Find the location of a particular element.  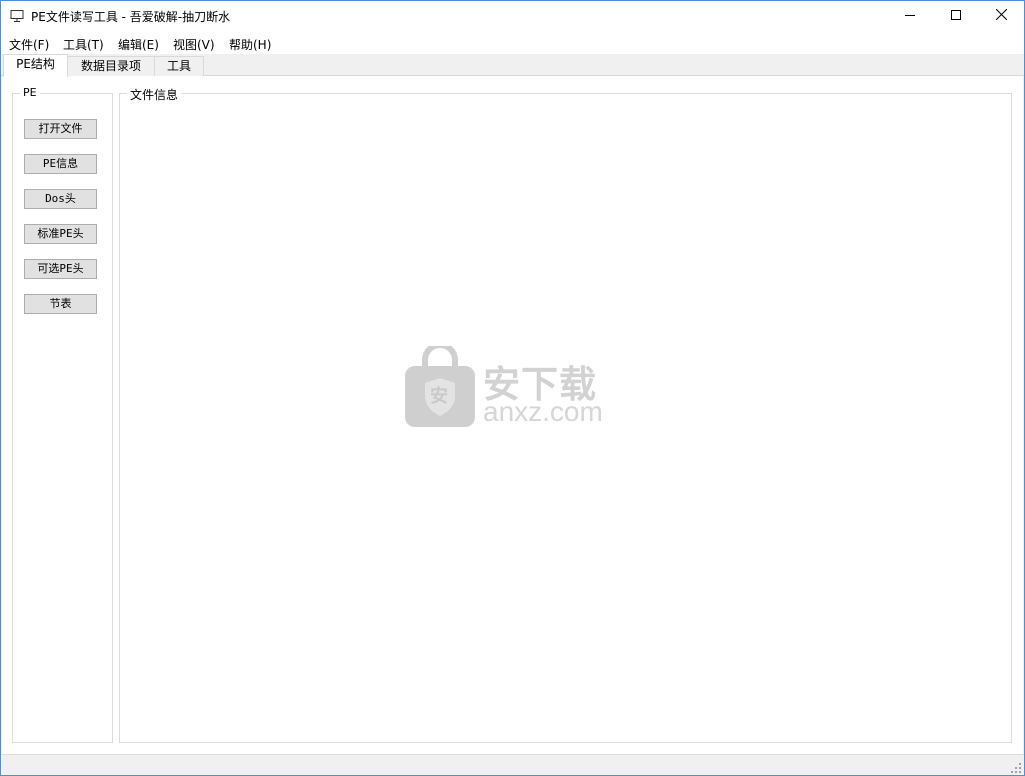

computer-monitor-icon is located at coordinates (17, 16).